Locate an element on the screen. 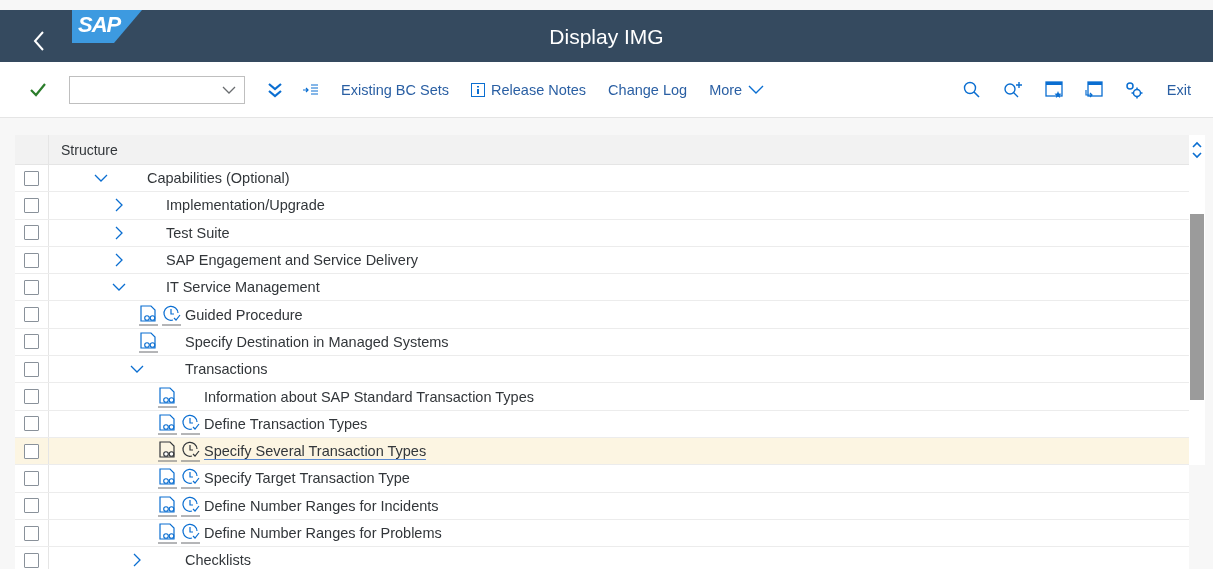 The width and height of the screenshot is (1213, 569). tree-row: Specify Target Transaction Type is located at coordinates (602, 479).